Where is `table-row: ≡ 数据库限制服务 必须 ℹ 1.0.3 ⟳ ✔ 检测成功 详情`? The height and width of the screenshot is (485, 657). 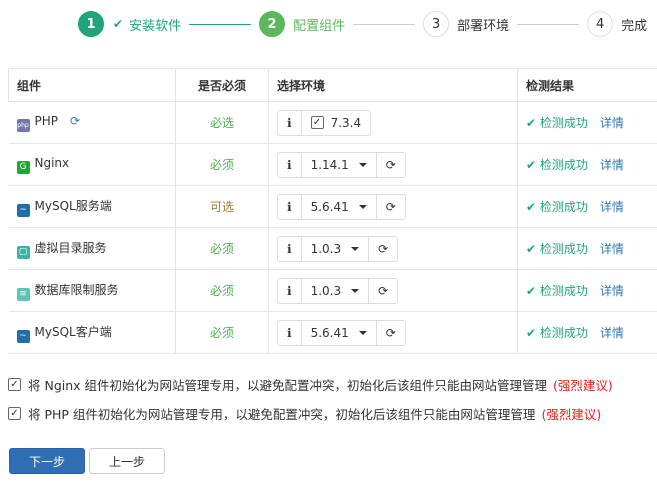
table-row: ≡ 数据库限制服务 必须 ℹ 1.0.3 ⟳ ✔ 检测成功 详情 is located at coordinates (332, 290).